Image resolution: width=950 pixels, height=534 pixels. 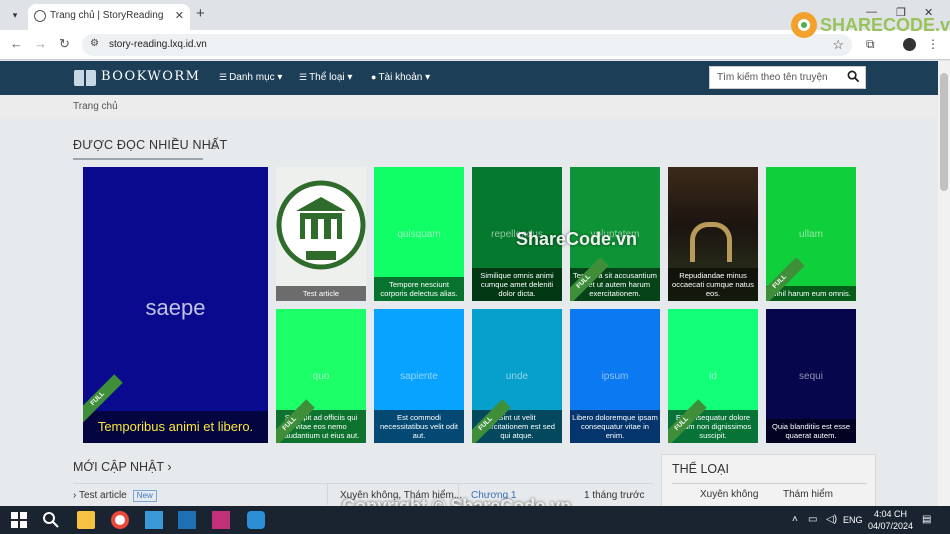 I want to click on latest-updates-label: MỚI CẬP NHẬT, so click(x=118, y=467).